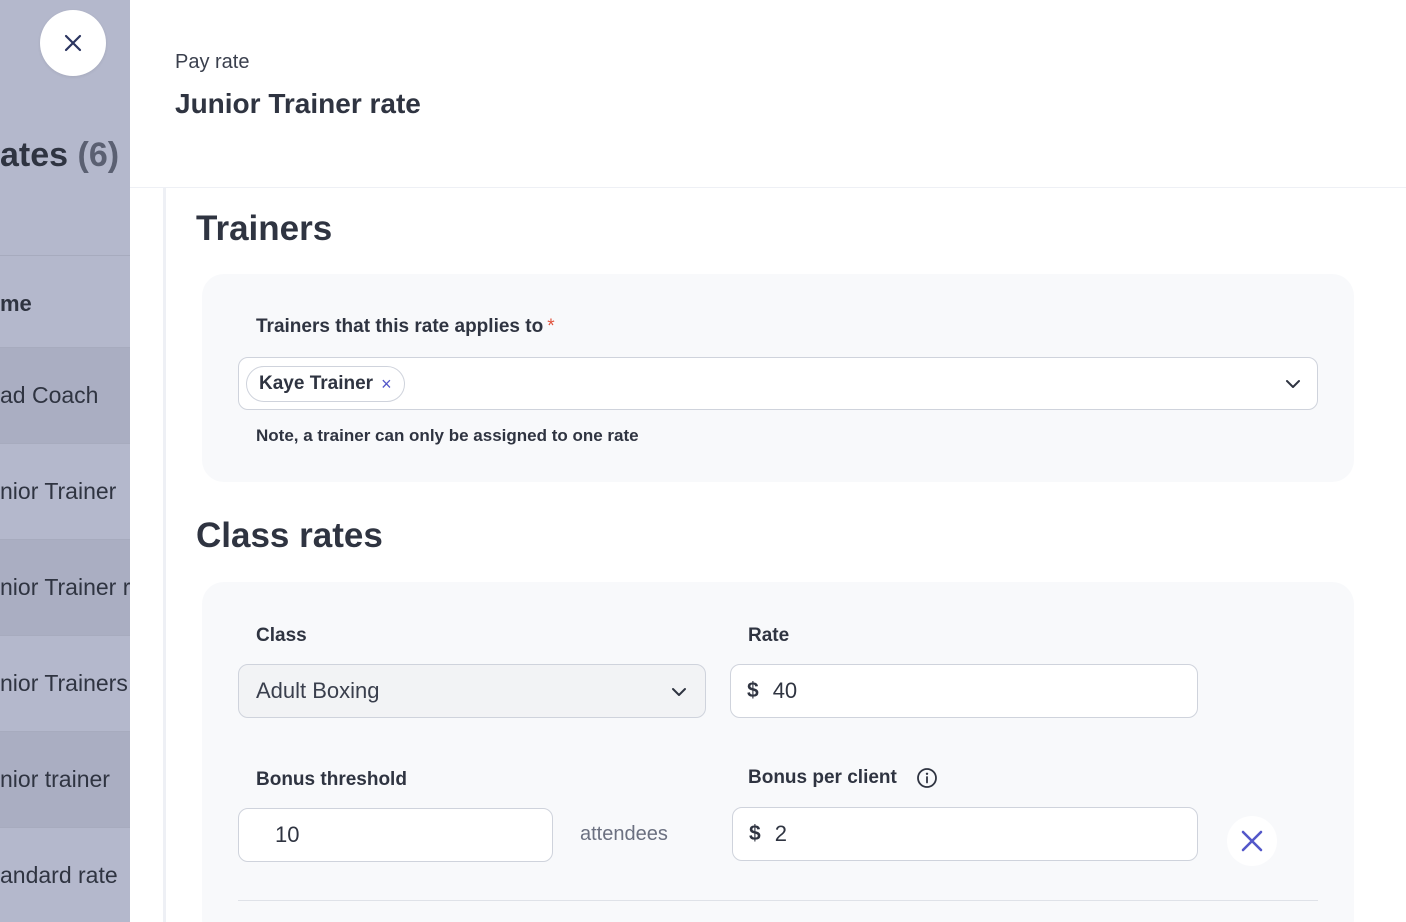  I want to click on bonus-threshold-input: 10, so click(395, 835).